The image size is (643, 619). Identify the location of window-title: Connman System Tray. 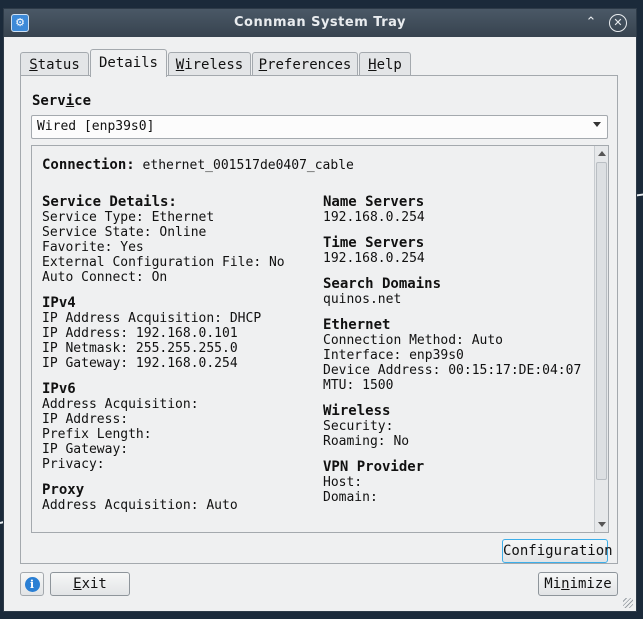
(320, 22).